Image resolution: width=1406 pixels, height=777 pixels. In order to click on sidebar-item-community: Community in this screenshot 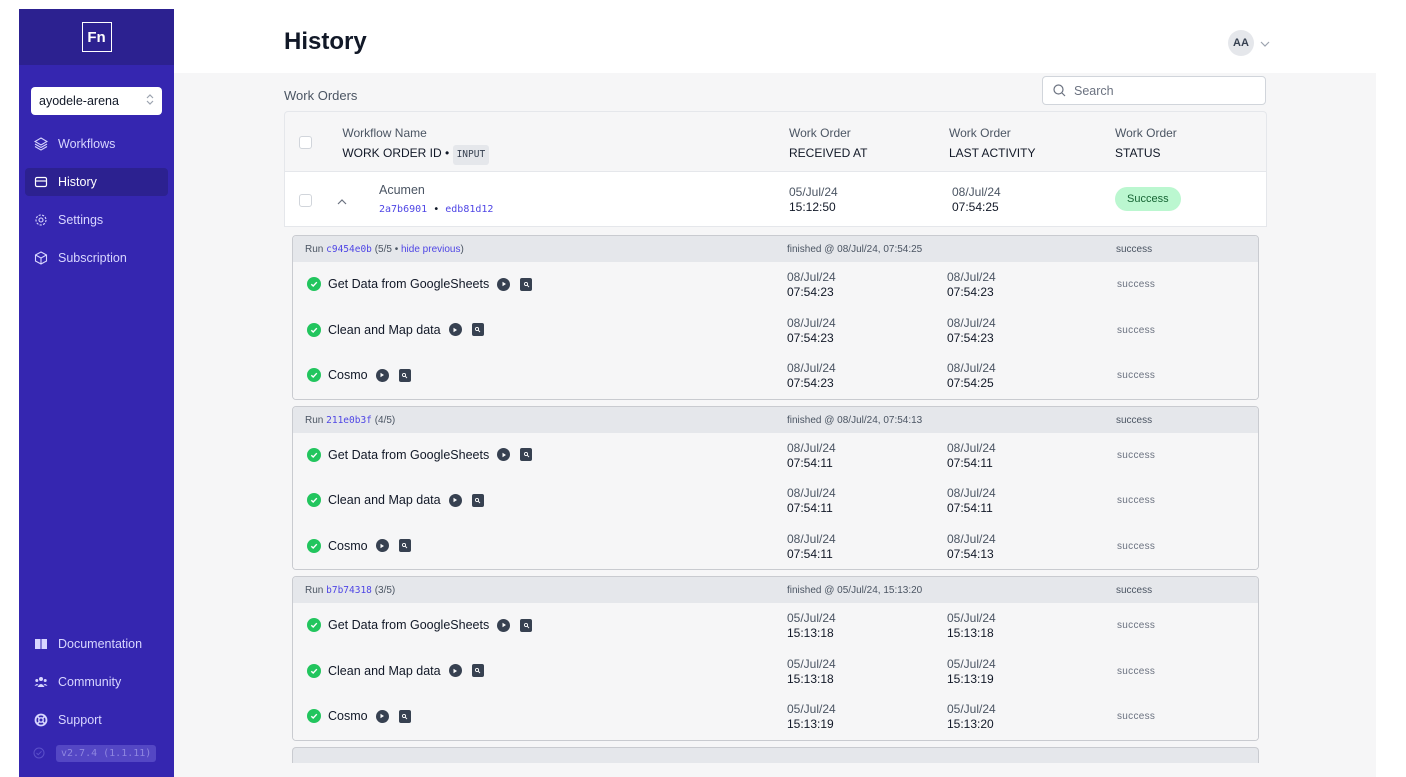, I will do `click(96, 682)`.